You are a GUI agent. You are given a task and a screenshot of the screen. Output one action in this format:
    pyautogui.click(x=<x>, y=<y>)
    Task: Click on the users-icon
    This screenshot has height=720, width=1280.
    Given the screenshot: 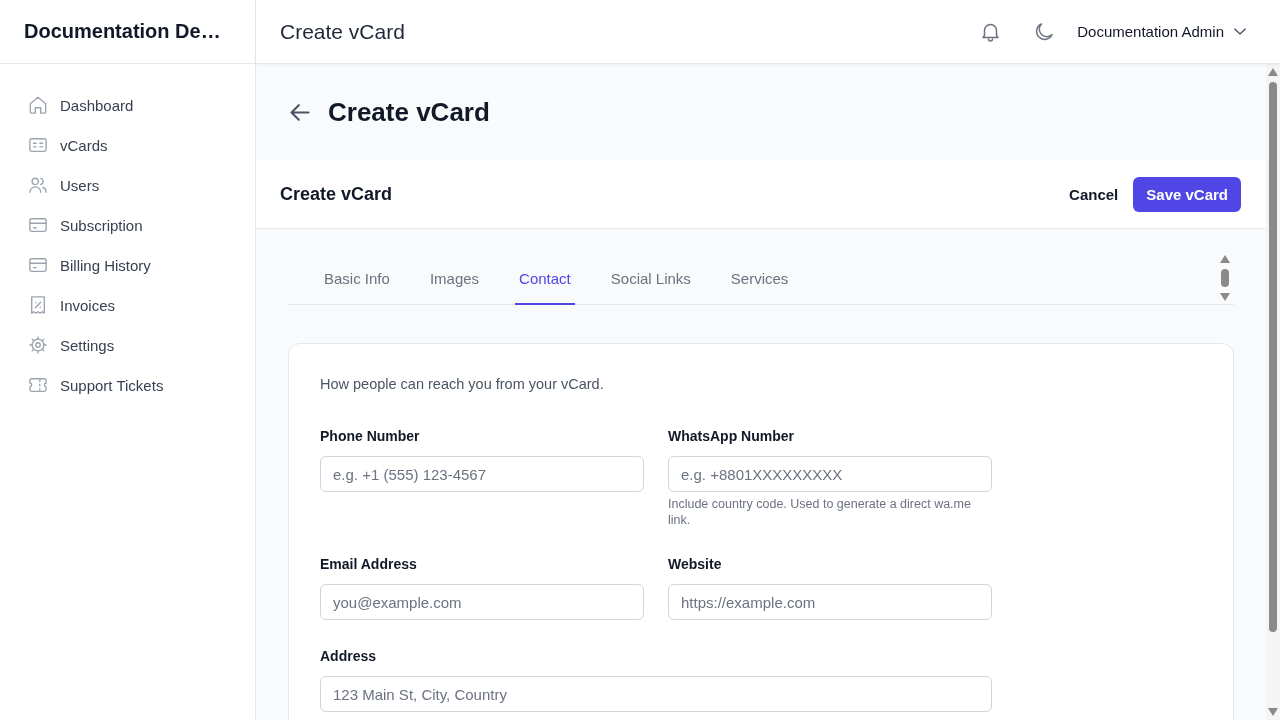 What is the action you would take?
    pyautogui.click(x=38, y=185)
    